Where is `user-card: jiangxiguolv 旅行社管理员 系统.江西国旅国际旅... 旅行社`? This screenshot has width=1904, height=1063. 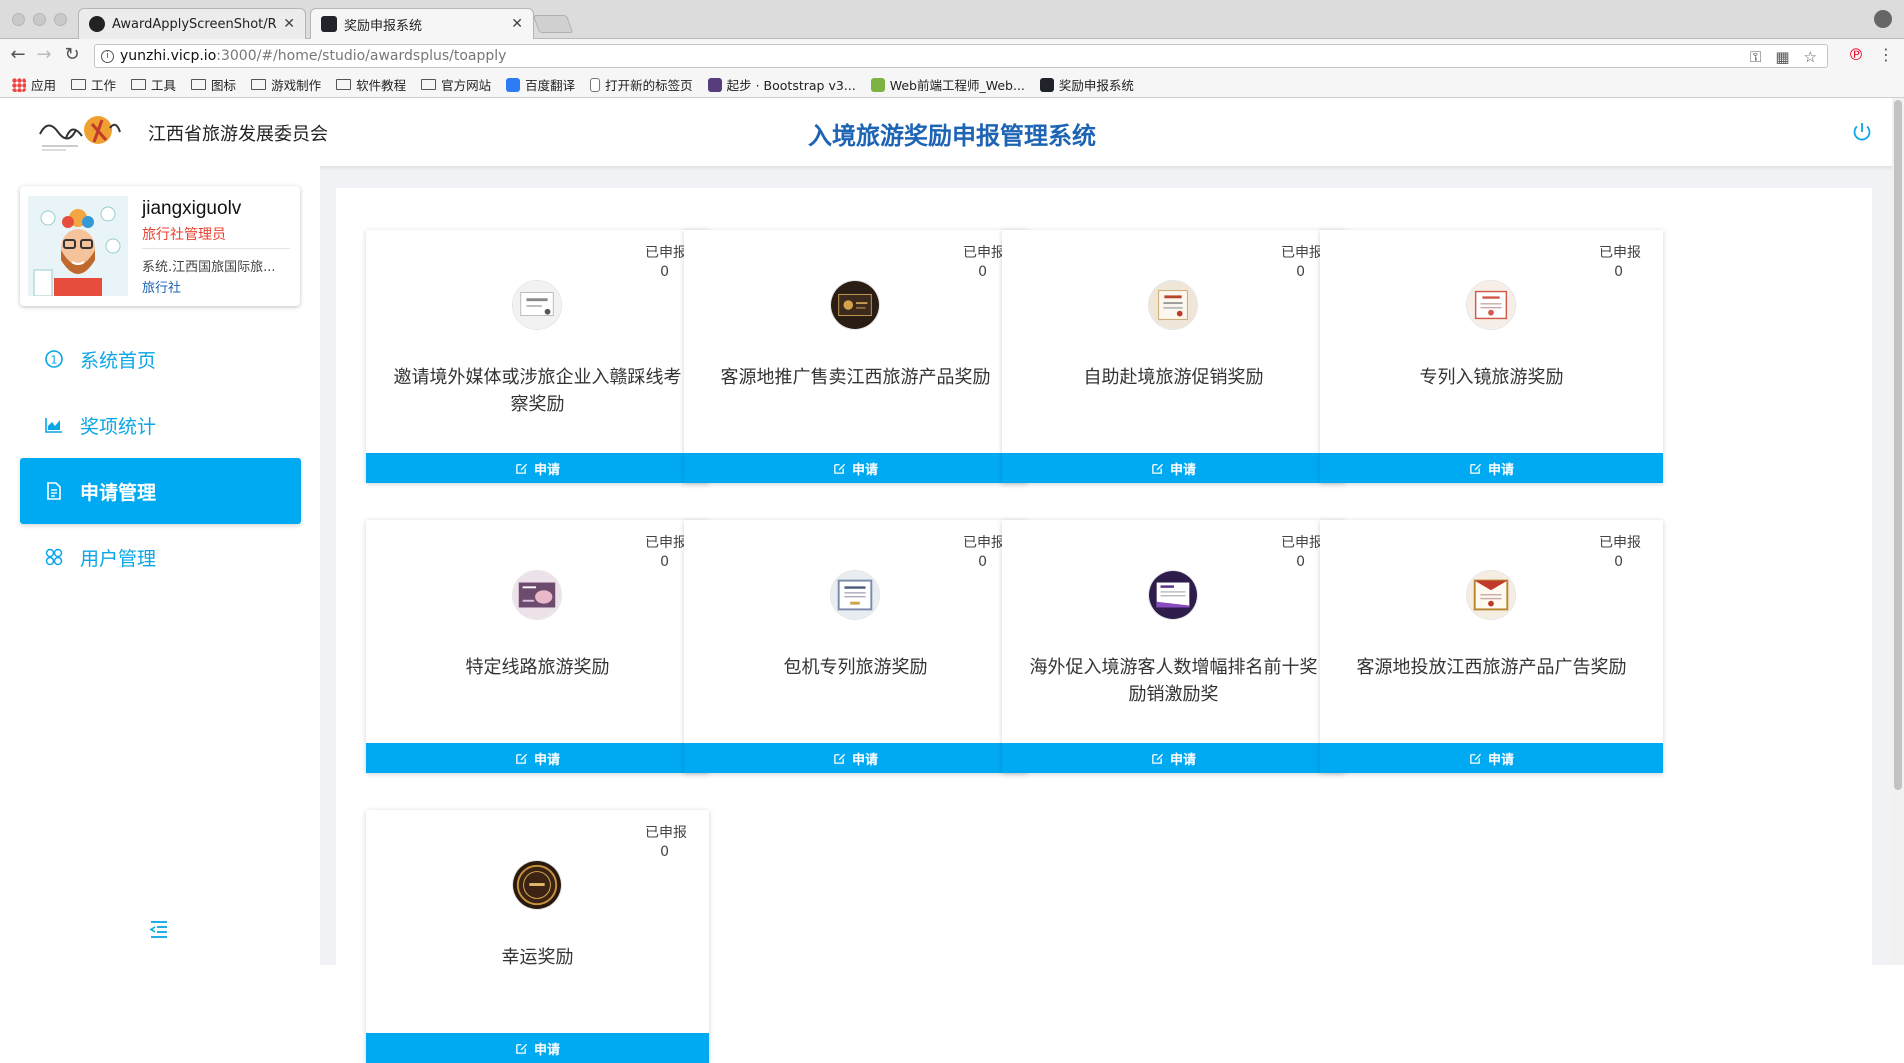 user-card: jiangxiguolv 旅行社管理员 系统.江西国旅国际旅... 旅行社 is located at coordinates (160, 246).